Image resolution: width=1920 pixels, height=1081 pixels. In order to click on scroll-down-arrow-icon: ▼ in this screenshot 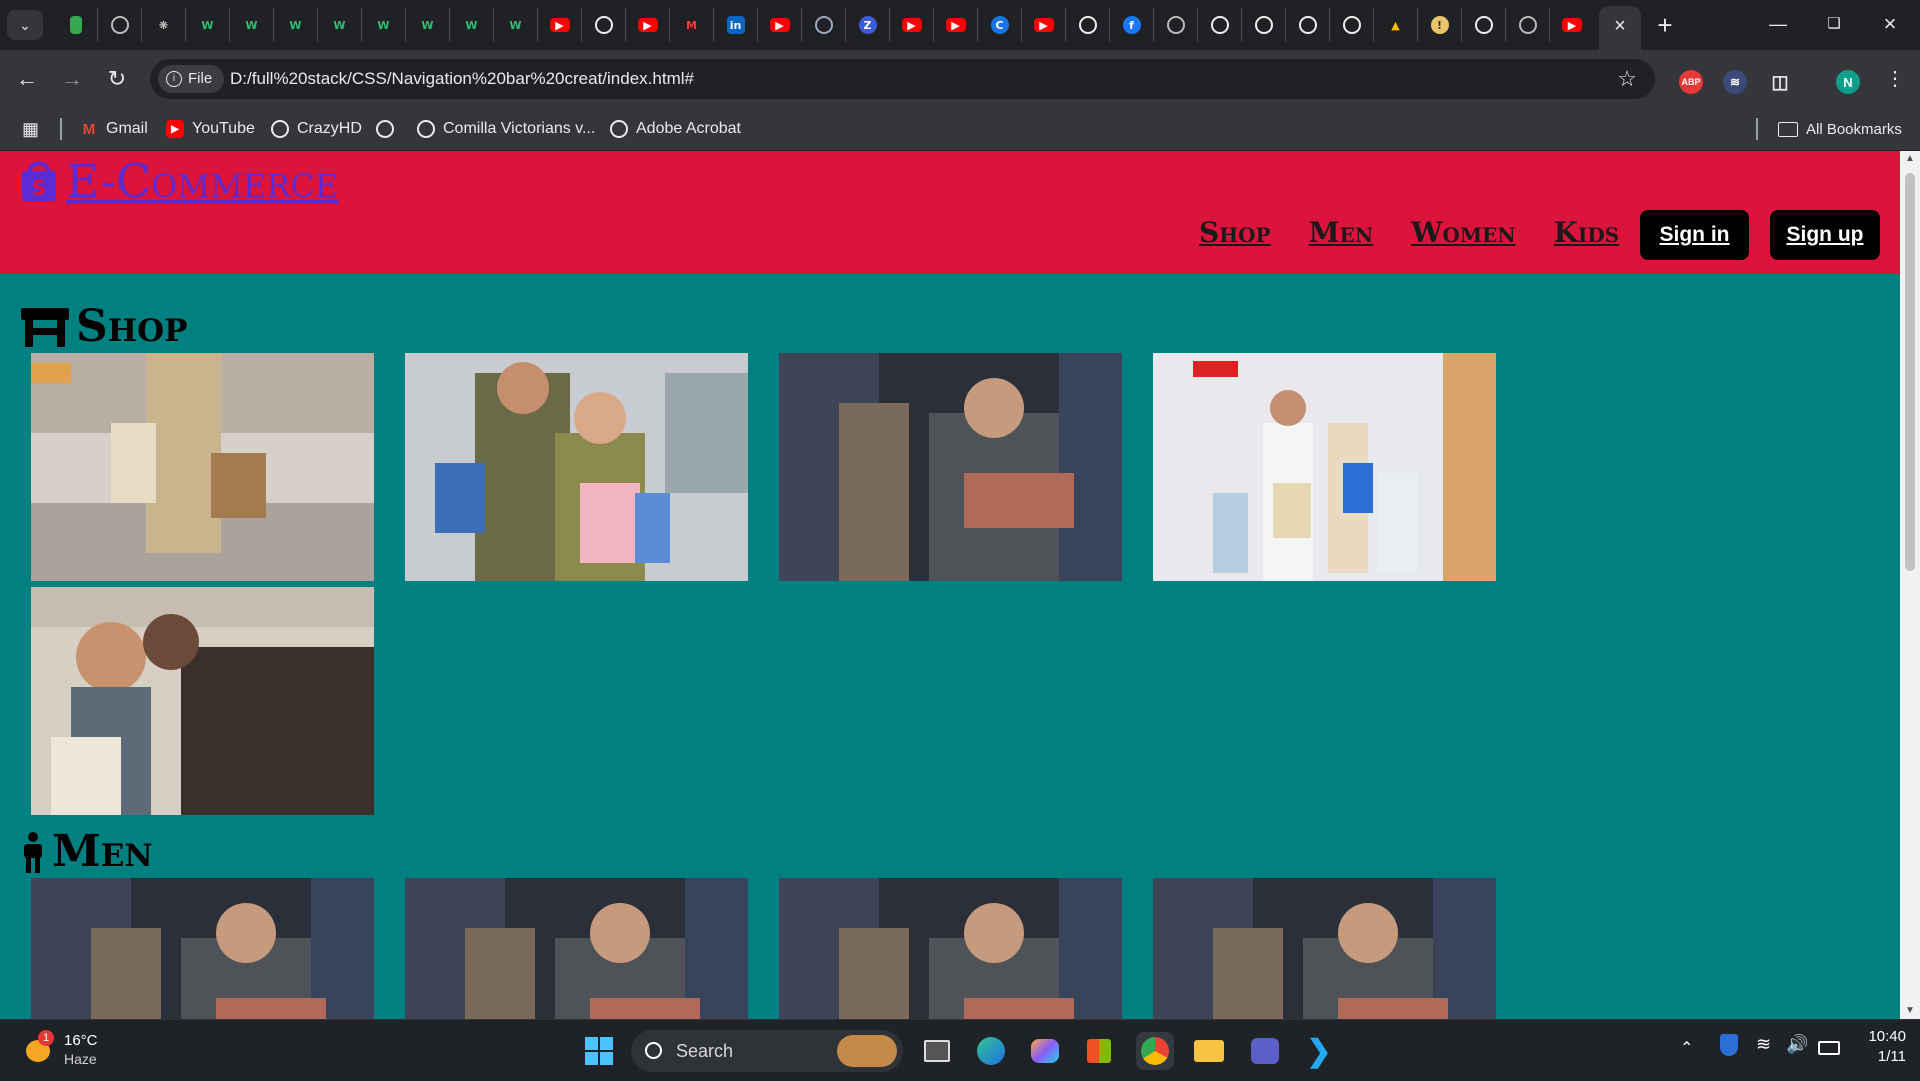, I will do `click(1910, 1011)`.